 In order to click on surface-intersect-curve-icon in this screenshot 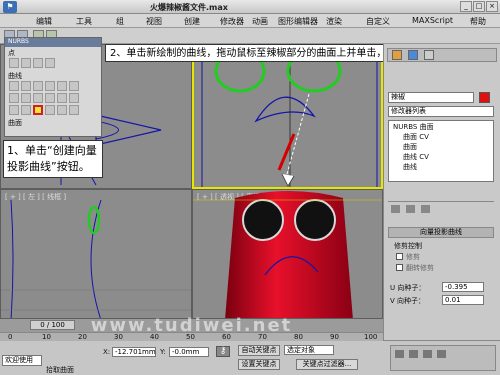, I will do `click(50, 98)`.